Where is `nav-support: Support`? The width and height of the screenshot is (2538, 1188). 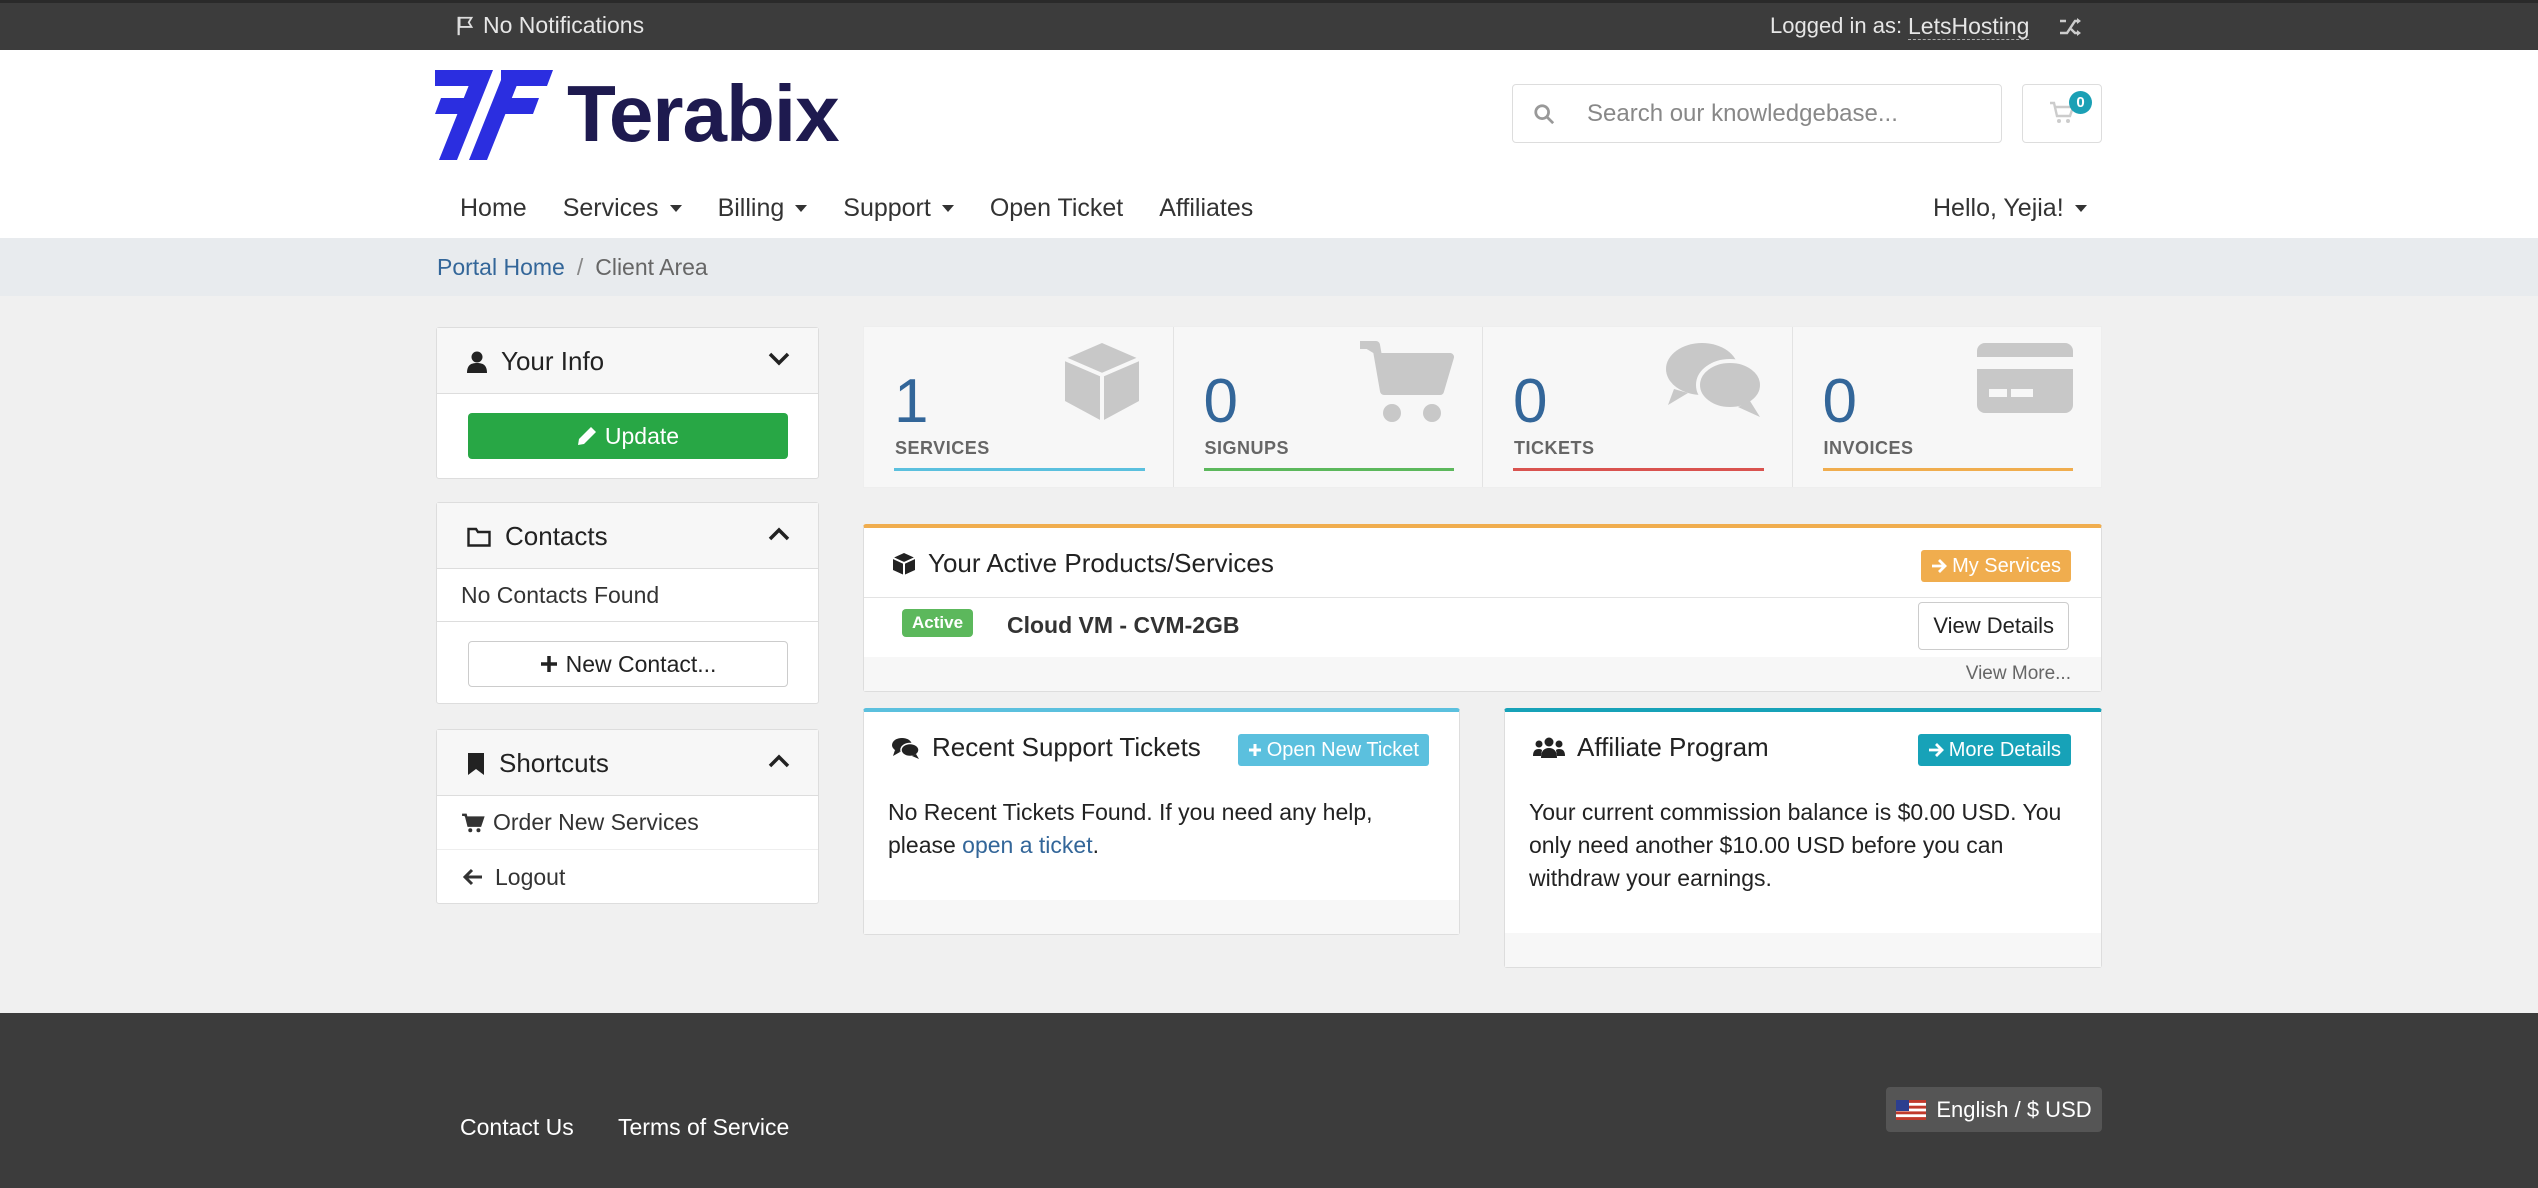
nav-support: Support is located at coordinates (898, 208).